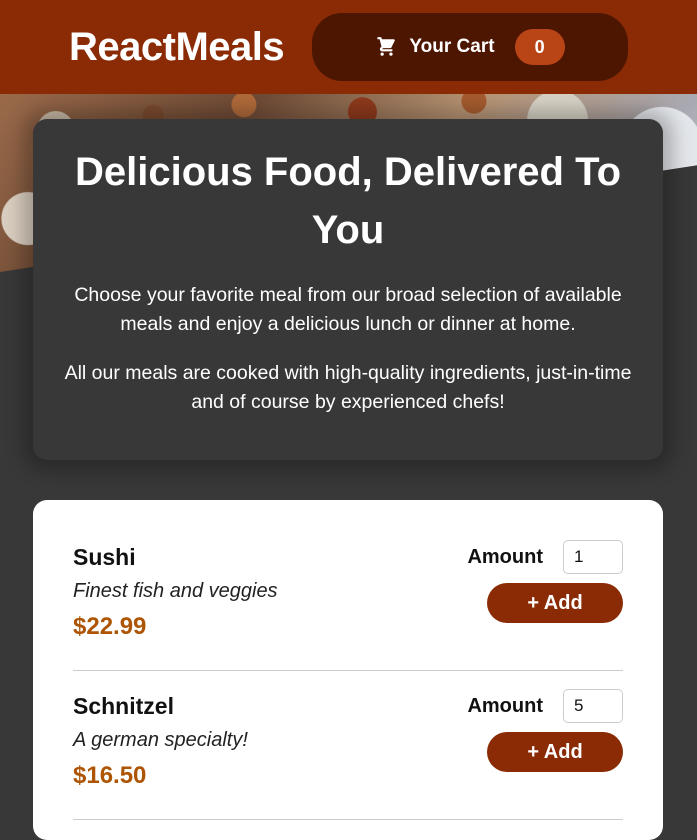  I want to click on cart-button: Your Cart 0, so click(470, 47).